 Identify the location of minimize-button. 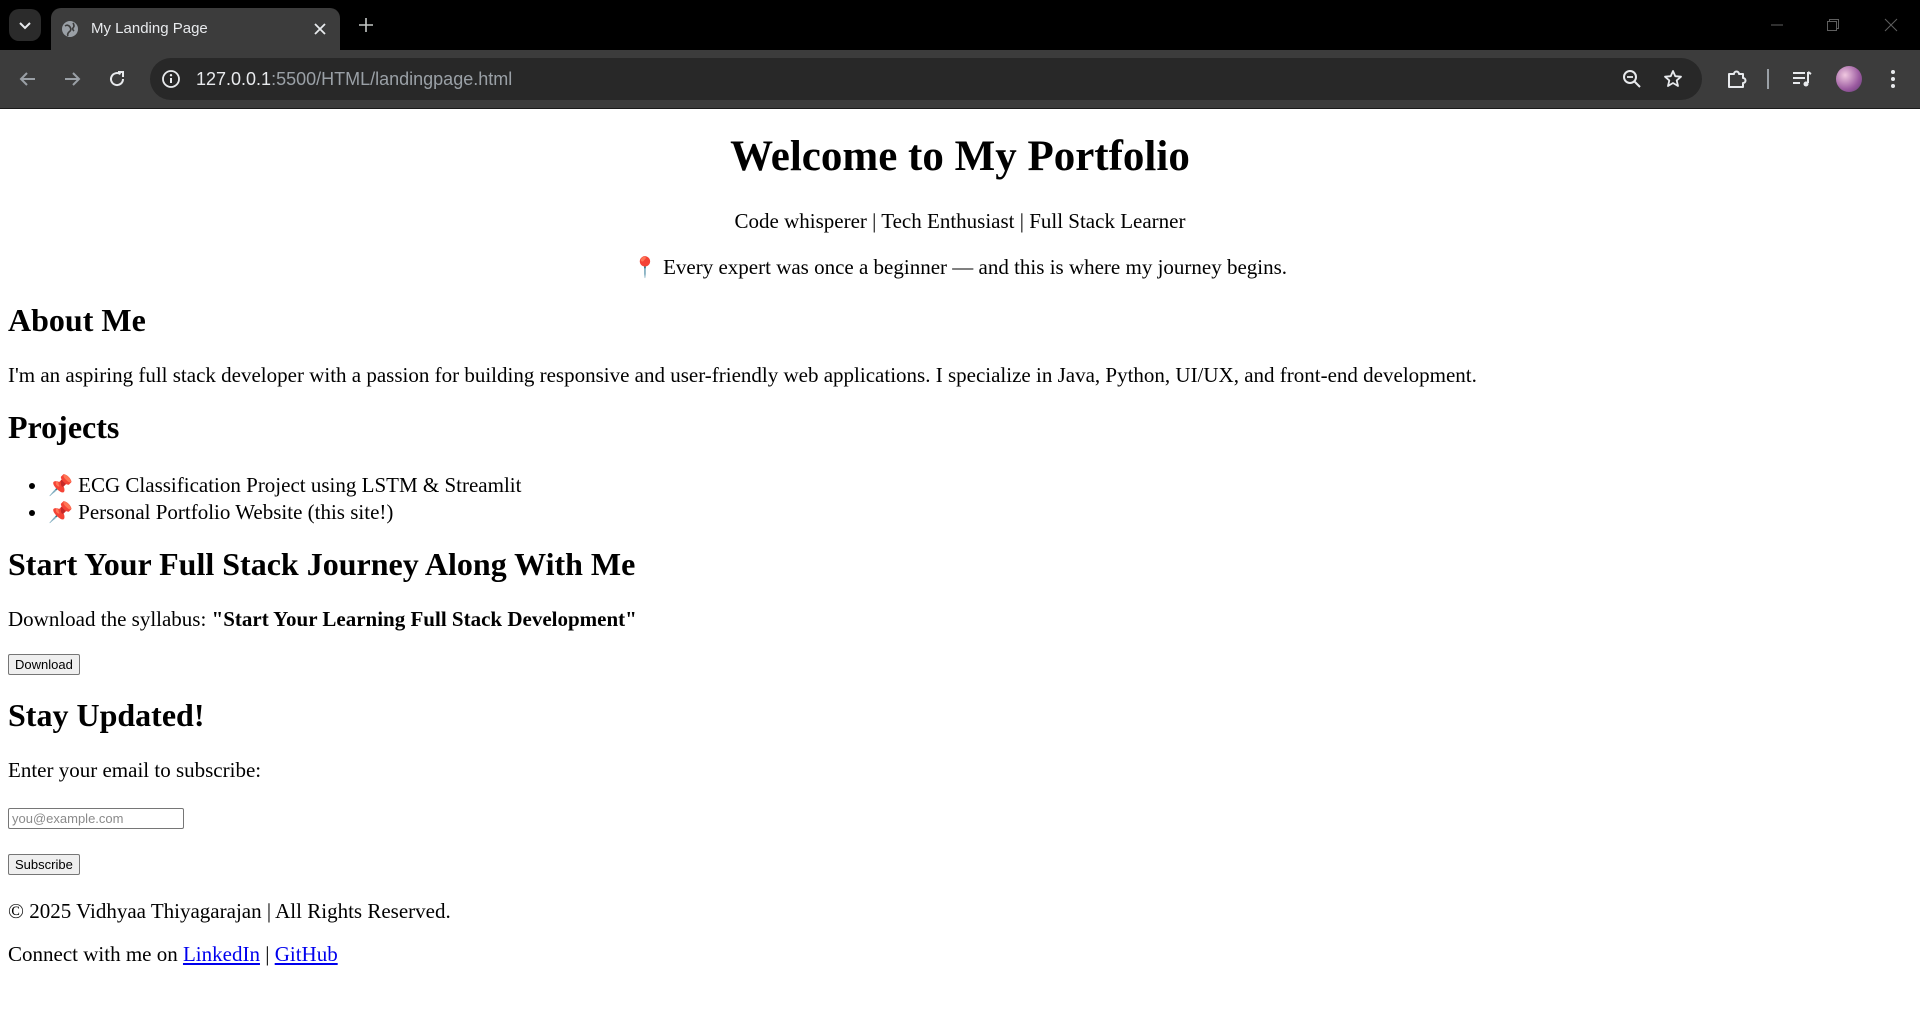
(1777, 25).